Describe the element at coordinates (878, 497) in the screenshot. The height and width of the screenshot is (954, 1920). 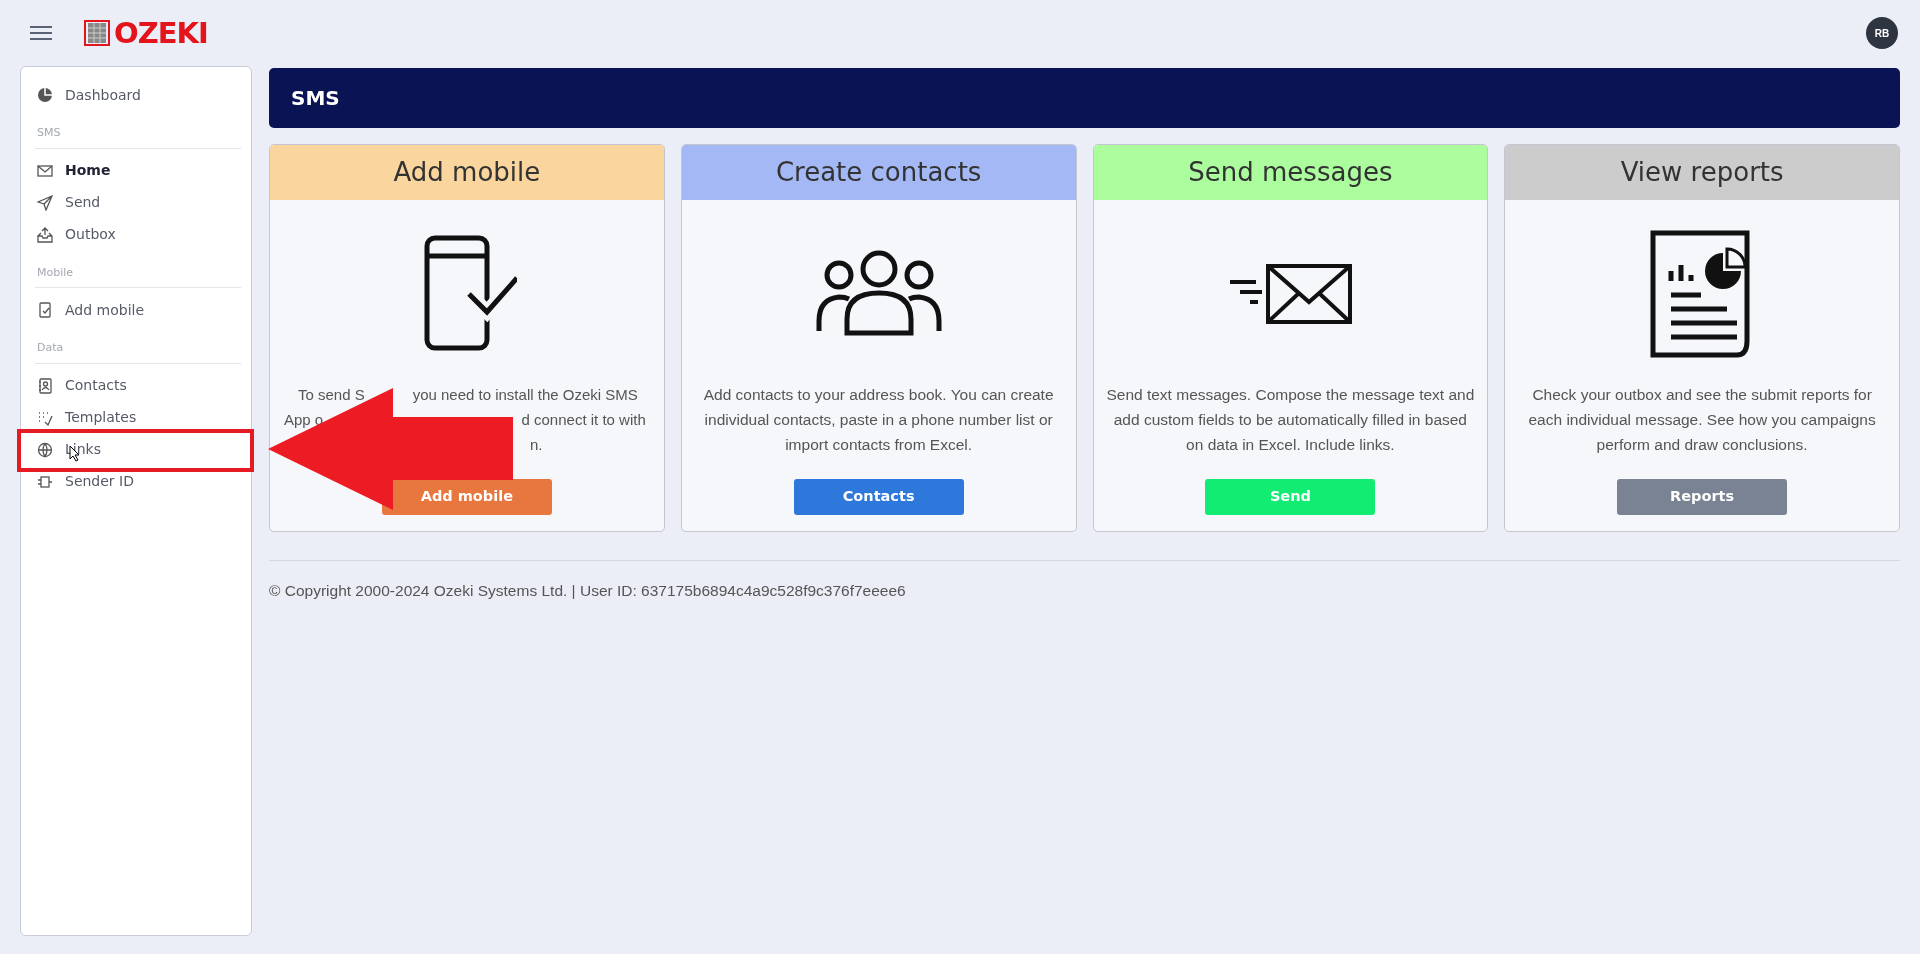
I see `card-button: Contacts` at that location.